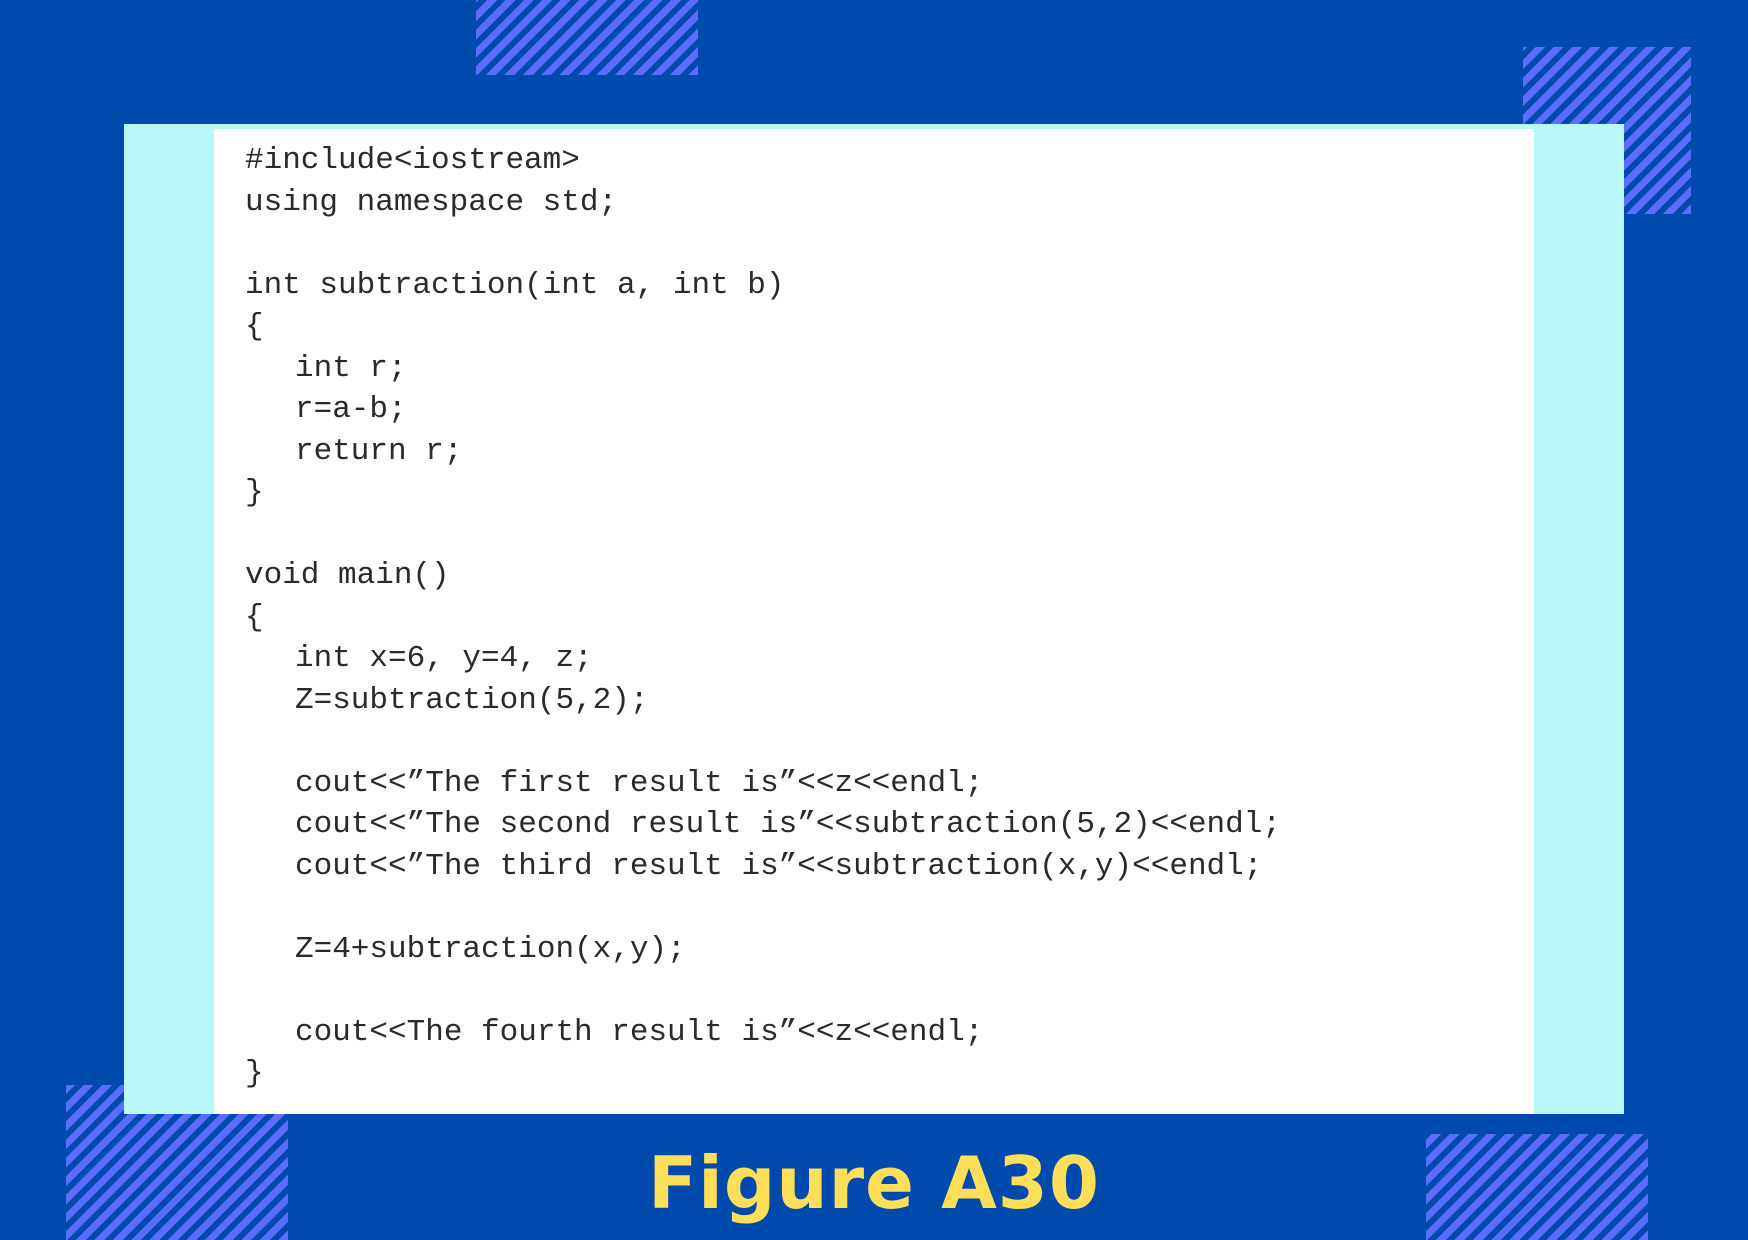 The width and height of the screenshot is (1748, 1240). Describe the element at coordinates (639, 1032) in the screenshot. I see `code-line: cout<<The fourth result is”<<z<<endl;` at that location.